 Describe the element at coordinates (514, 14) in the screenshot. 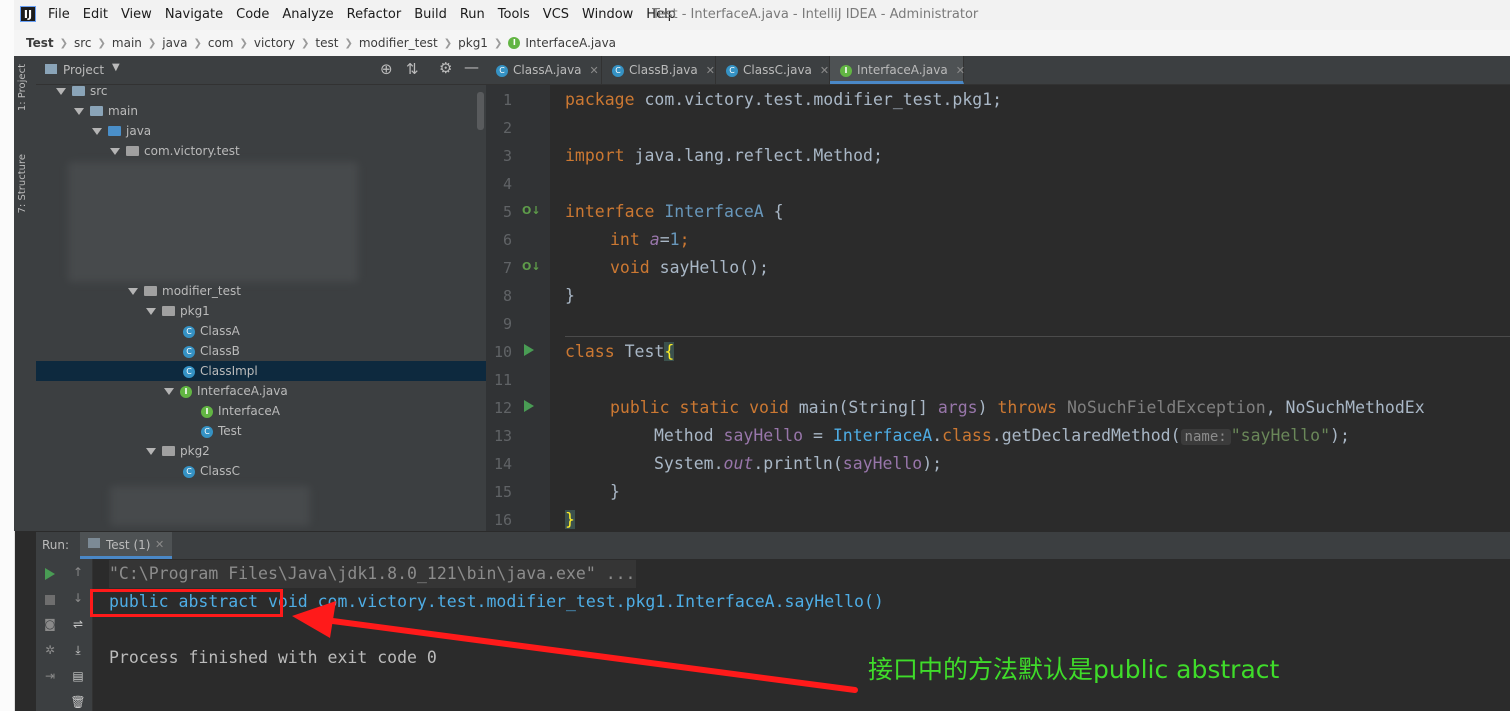

I see `menu-tools: Tools` at that location.